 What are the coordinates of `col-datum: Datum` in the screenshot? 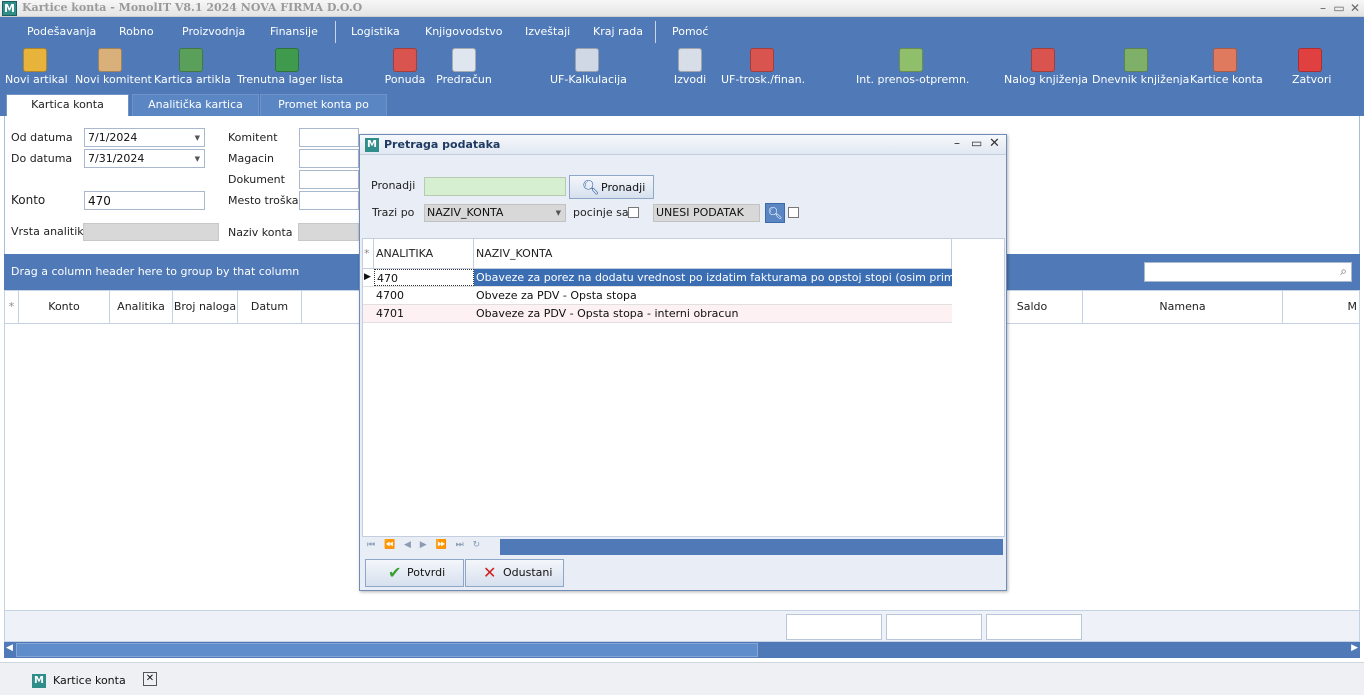 It's located at (270, 307).